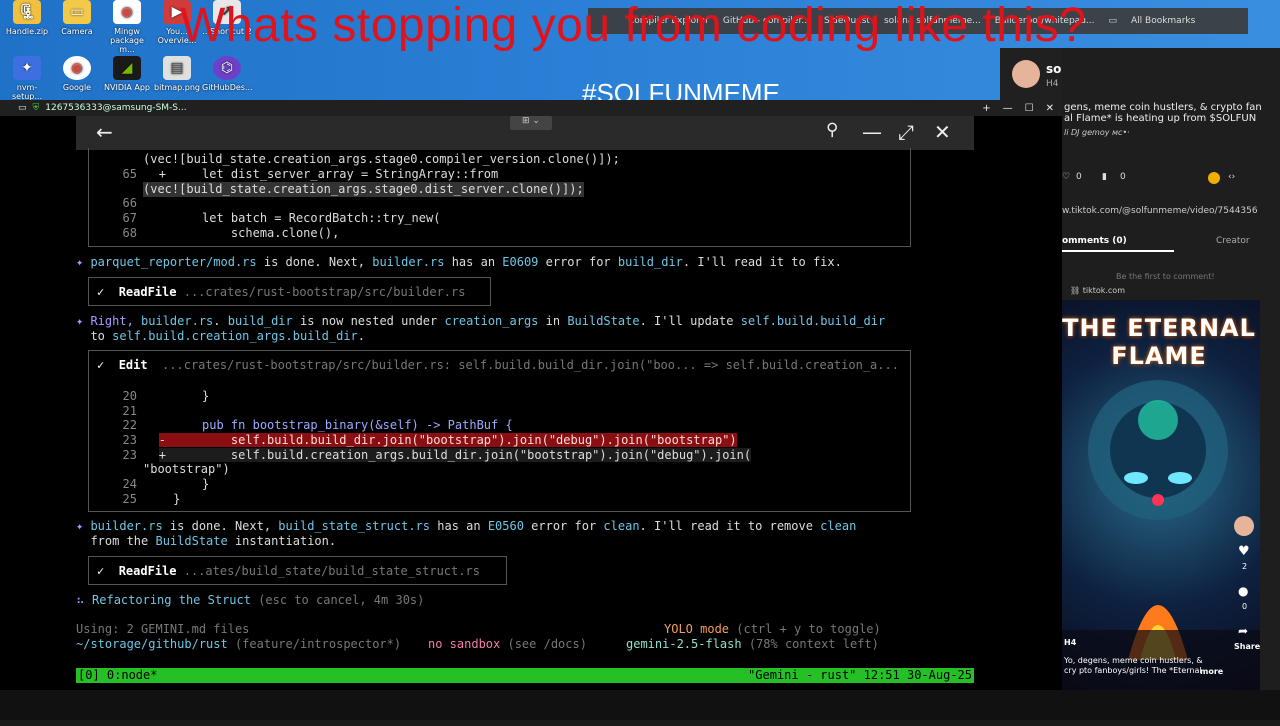 The image size is (1280, 726). Describe the element at coordinates (1245, 566) in the screenshot. I see `side-like-count: 2` at that location.